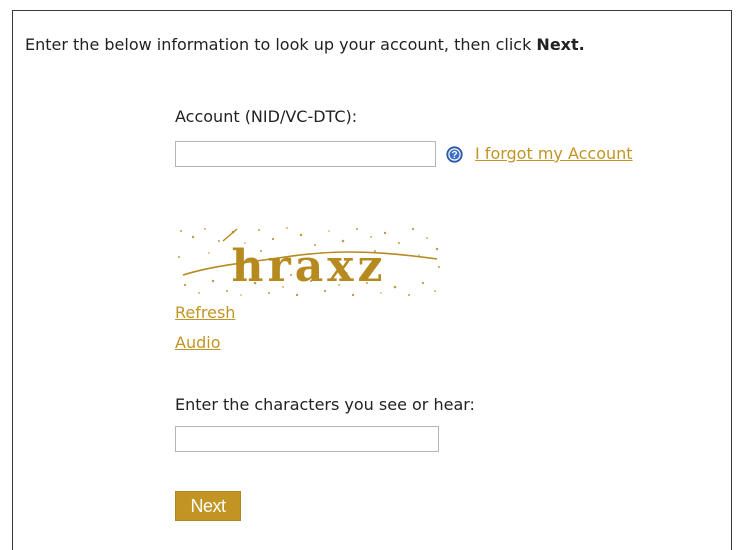 The width and height of the screenshot is (742, 550). What do you see at coordinates (309, 266) in the screenshot?
I see `captcha-text: hraxz` at bounding box center [309, 266].